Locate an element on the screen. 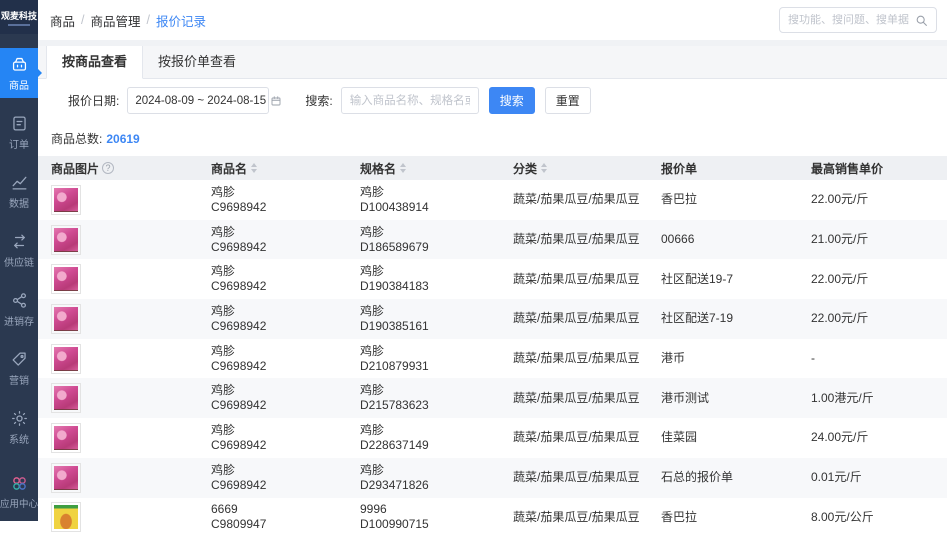  date-range-label: 报价日期: is located at coordinates (94, 101).